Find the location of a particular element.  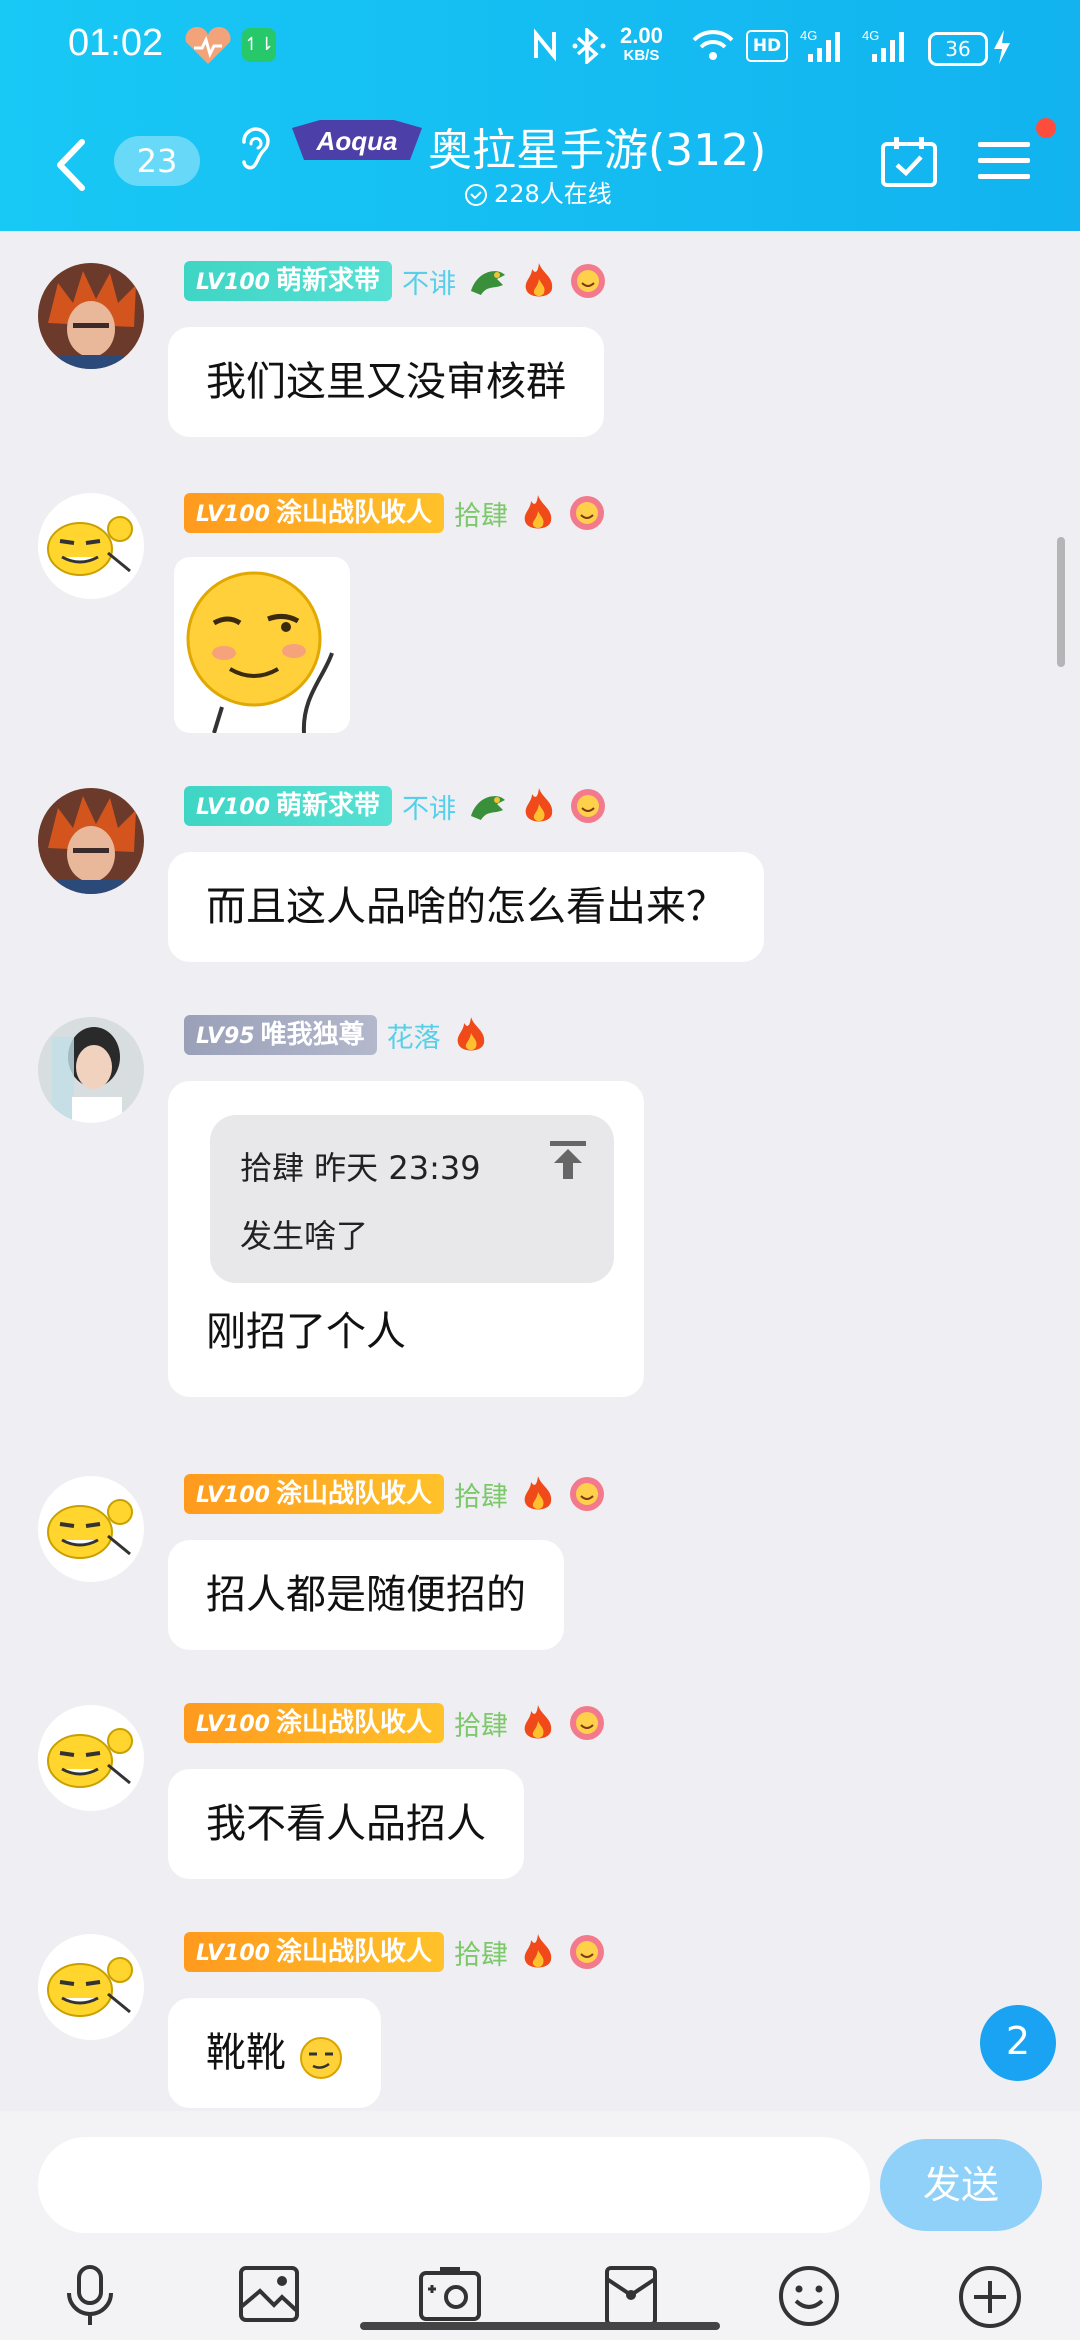

hd-icon: HD is located at coordinates (767, 46).